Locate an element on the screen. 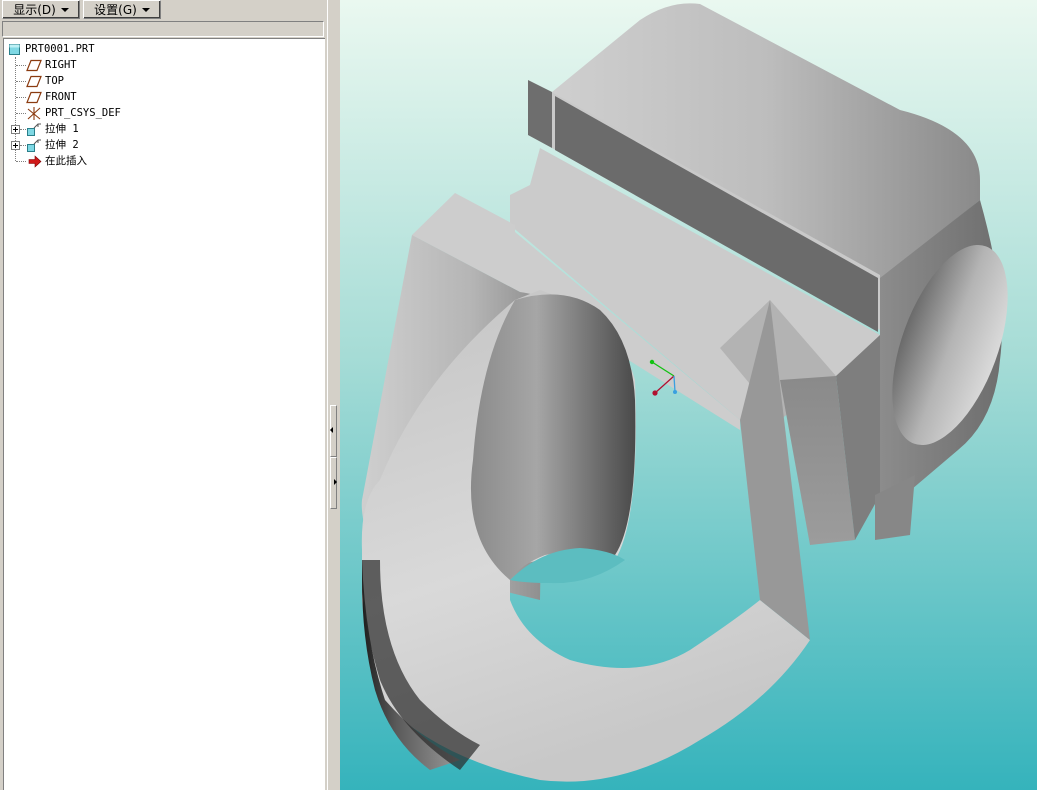 The height and width of the screenshot is (790, 1037). show-menu-button: 显示(D) is located at coordinates (41, 9).